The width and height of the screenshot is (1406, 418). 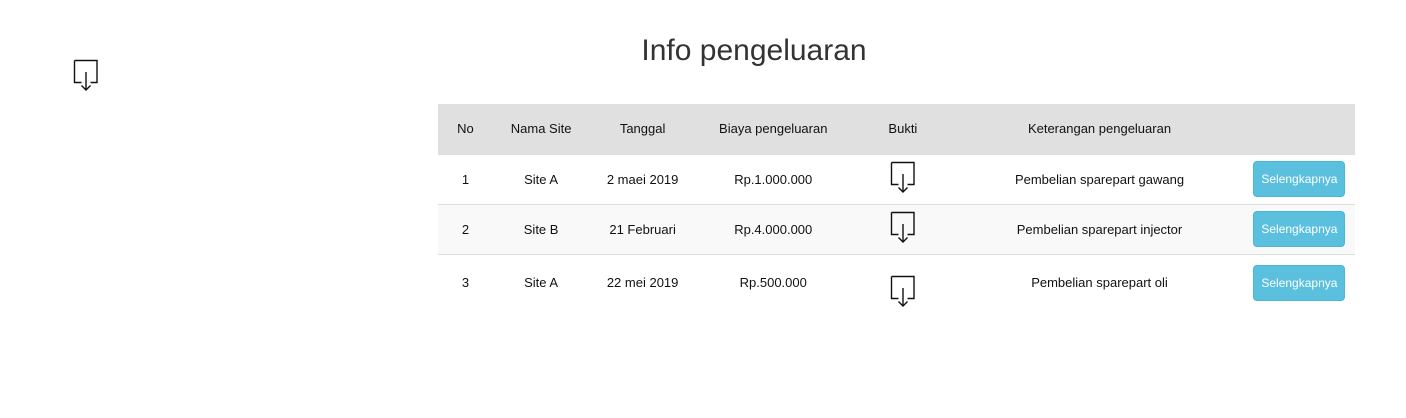 I want to click on cell-cost: Rp.4.000.000, so click(x=773, y=229).